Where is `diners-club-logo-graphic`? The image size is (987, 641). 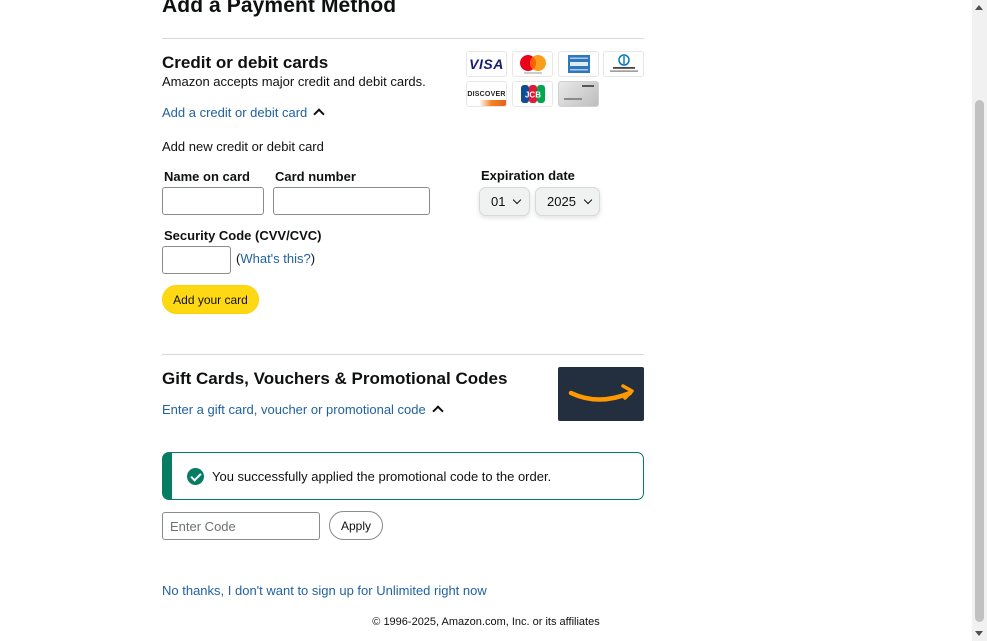
diners-club-logo-graphic is located at coordinates (623, 63).